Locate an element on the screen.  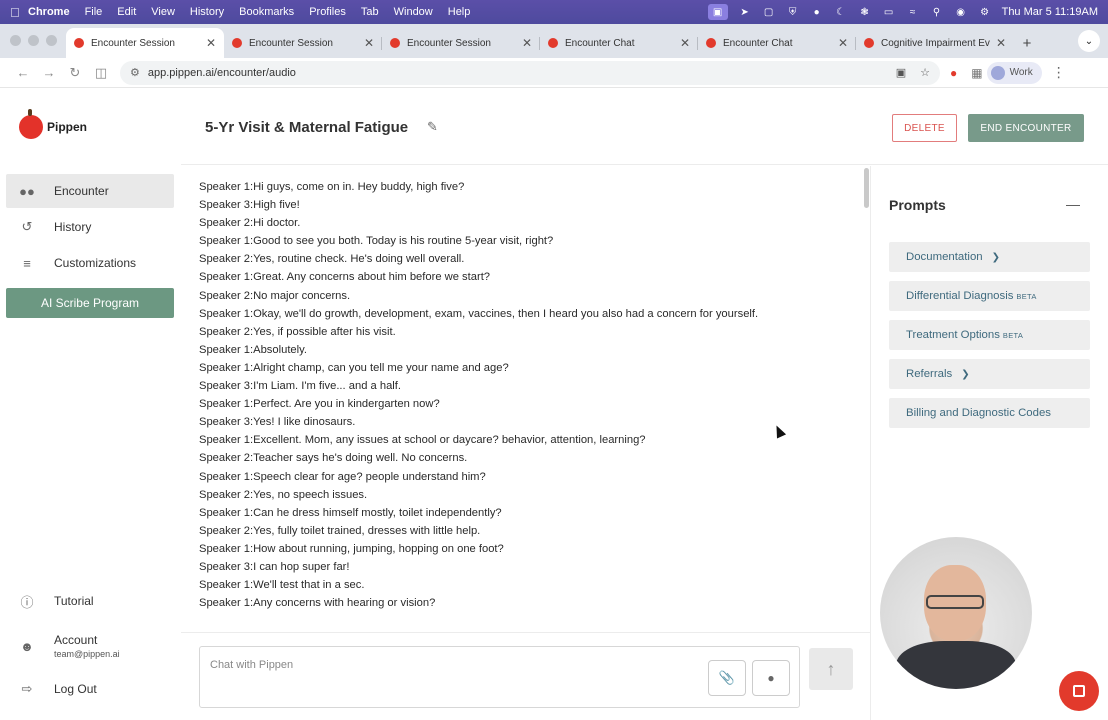
pippen-logo: Pippen is located at coordinates (53, 124).